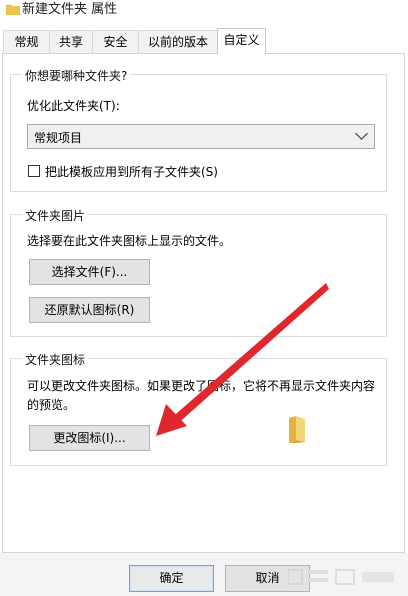 Image resolution: width=408 pixels, height=596 pixels. I want to click on window-title: 新建文件夹 属性, so click(70, 9).